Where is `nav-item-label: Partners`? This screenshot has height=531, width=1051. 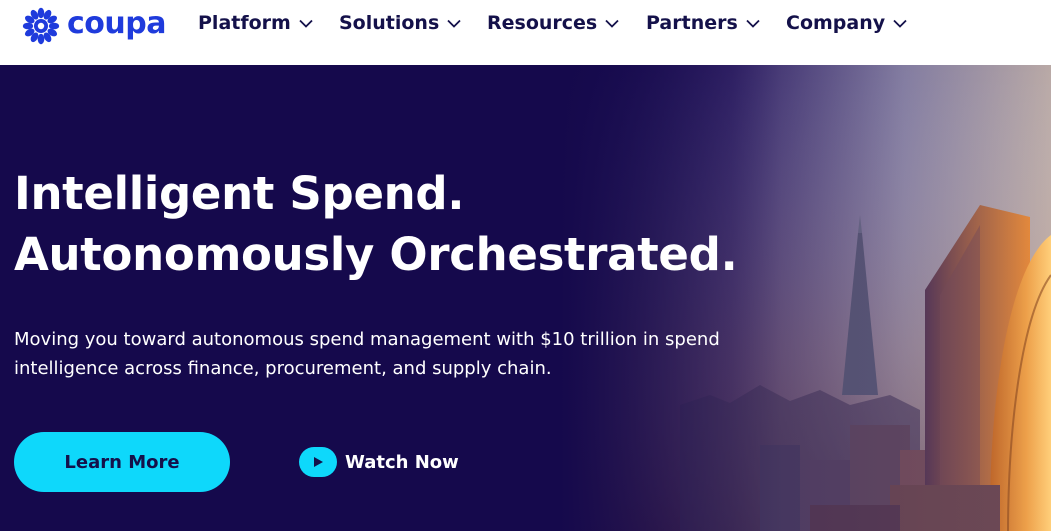
nav-item-label: Partners is located at coordinates (692, 23).